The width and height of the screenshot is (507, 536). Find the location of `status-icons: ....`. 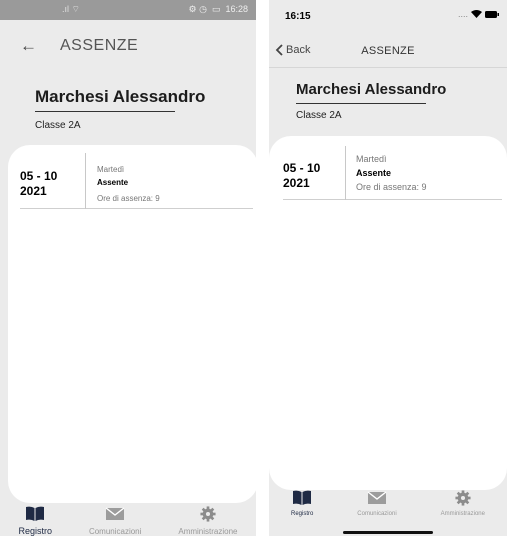

status-icons: .... is located at coordinates (478, 14).